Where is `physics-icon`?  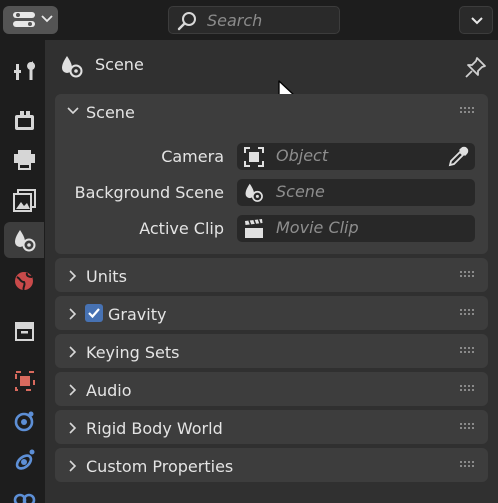
physics-icon is located at coordinates (24, 498).